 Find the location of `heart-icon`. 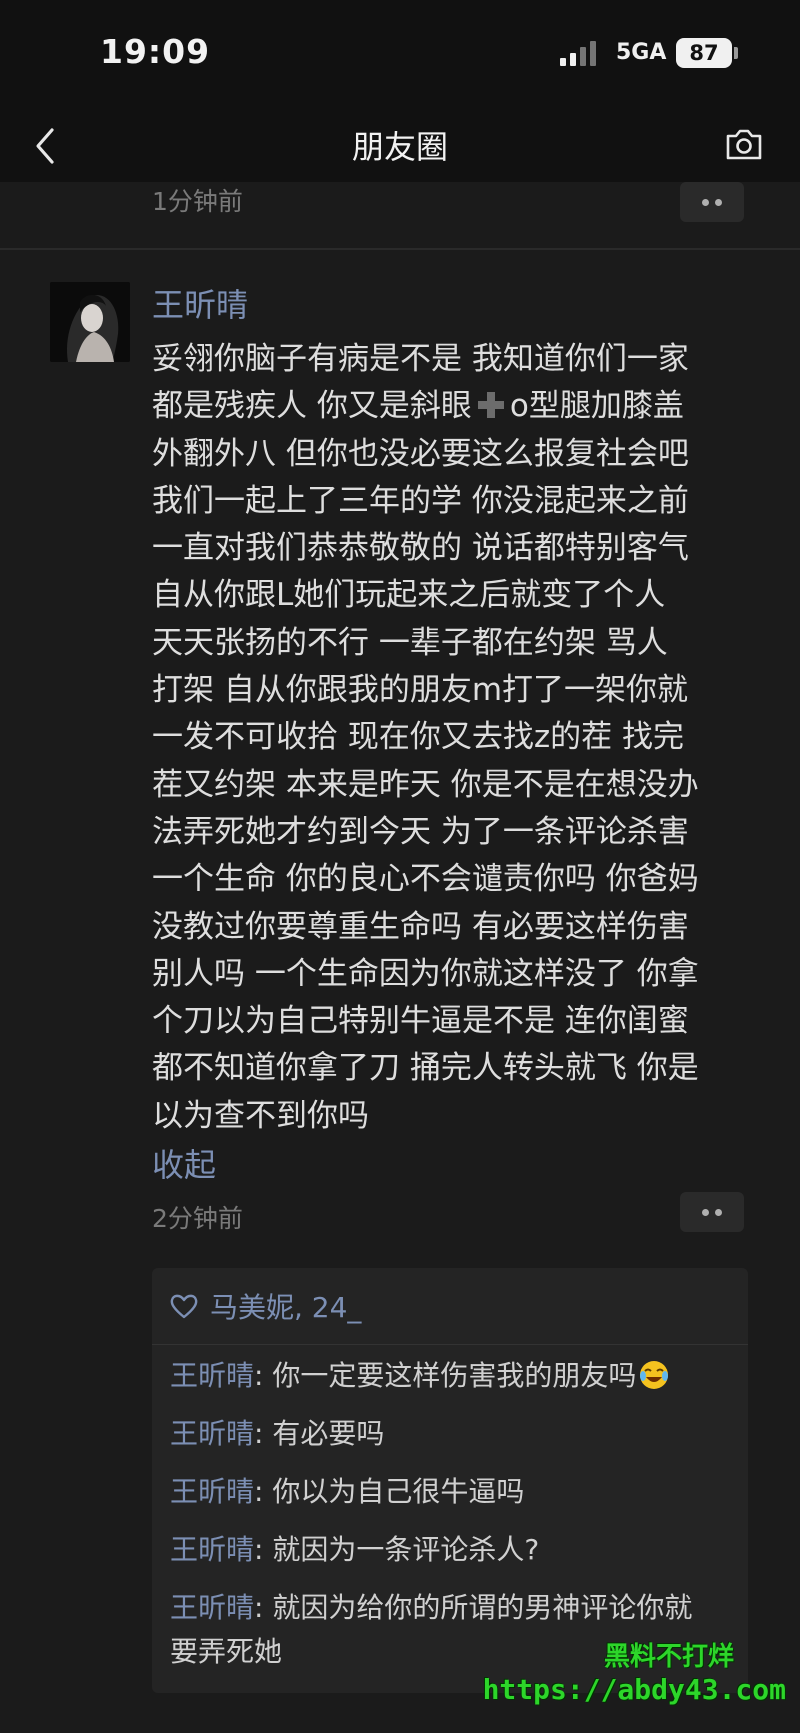

heart-icon is located at coordinates (184, 1306).